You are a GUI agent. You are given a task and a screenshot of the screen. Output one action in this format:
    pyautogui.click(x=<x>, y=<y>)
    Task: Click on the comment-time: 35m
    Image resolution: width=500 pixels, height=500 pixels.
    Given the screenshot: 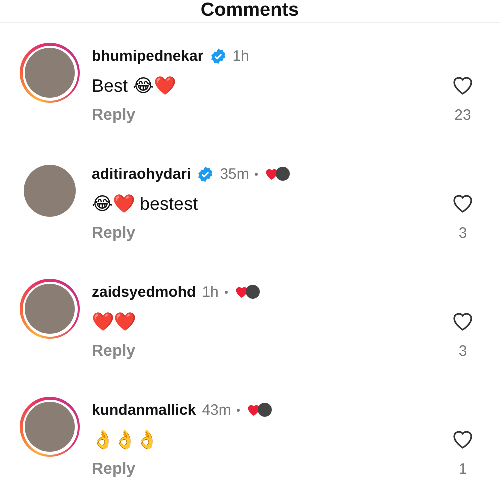 What is the action you would take?
    pyautogui.click(x=235, y=174)
    